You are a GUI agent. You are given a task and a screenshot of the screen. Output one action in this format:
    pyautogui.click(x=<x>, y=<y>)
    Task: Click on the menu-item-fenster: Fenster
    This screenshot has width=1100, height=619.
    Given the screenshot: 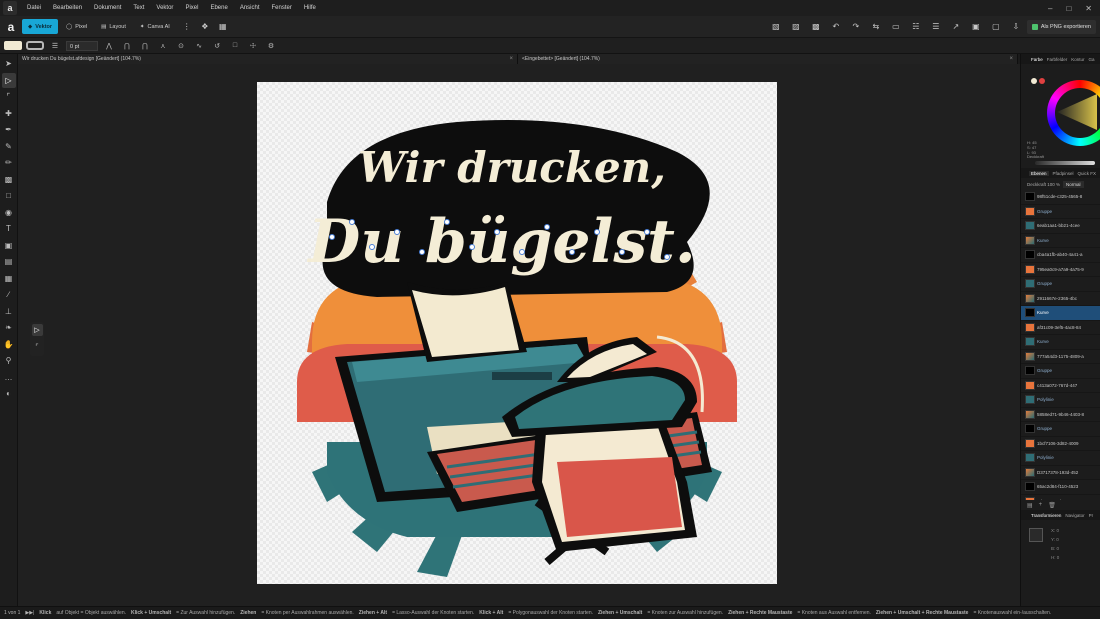 What is the action you would take?
    pyautogui.click(x=282, y=8)
    